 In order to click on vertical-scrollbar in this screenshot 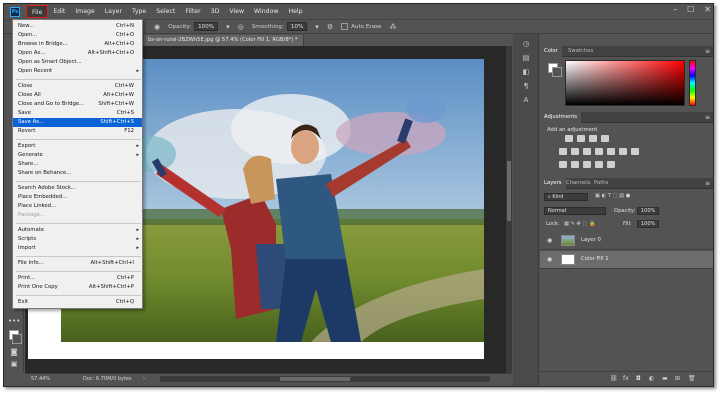, I will do `click(509, 209)`.